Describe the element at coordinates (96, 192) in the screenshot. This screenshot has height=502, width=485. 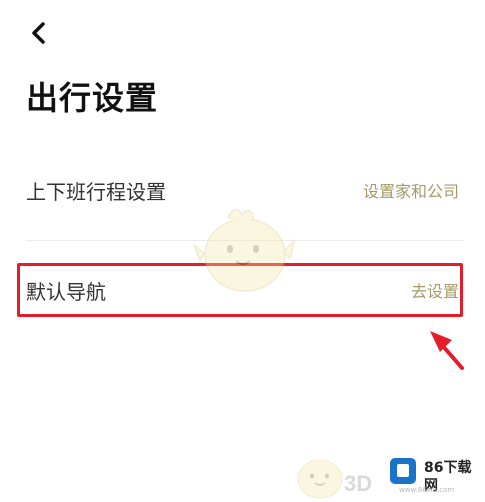
I see `commute-settings-label: 上下班行程设置` at that location.